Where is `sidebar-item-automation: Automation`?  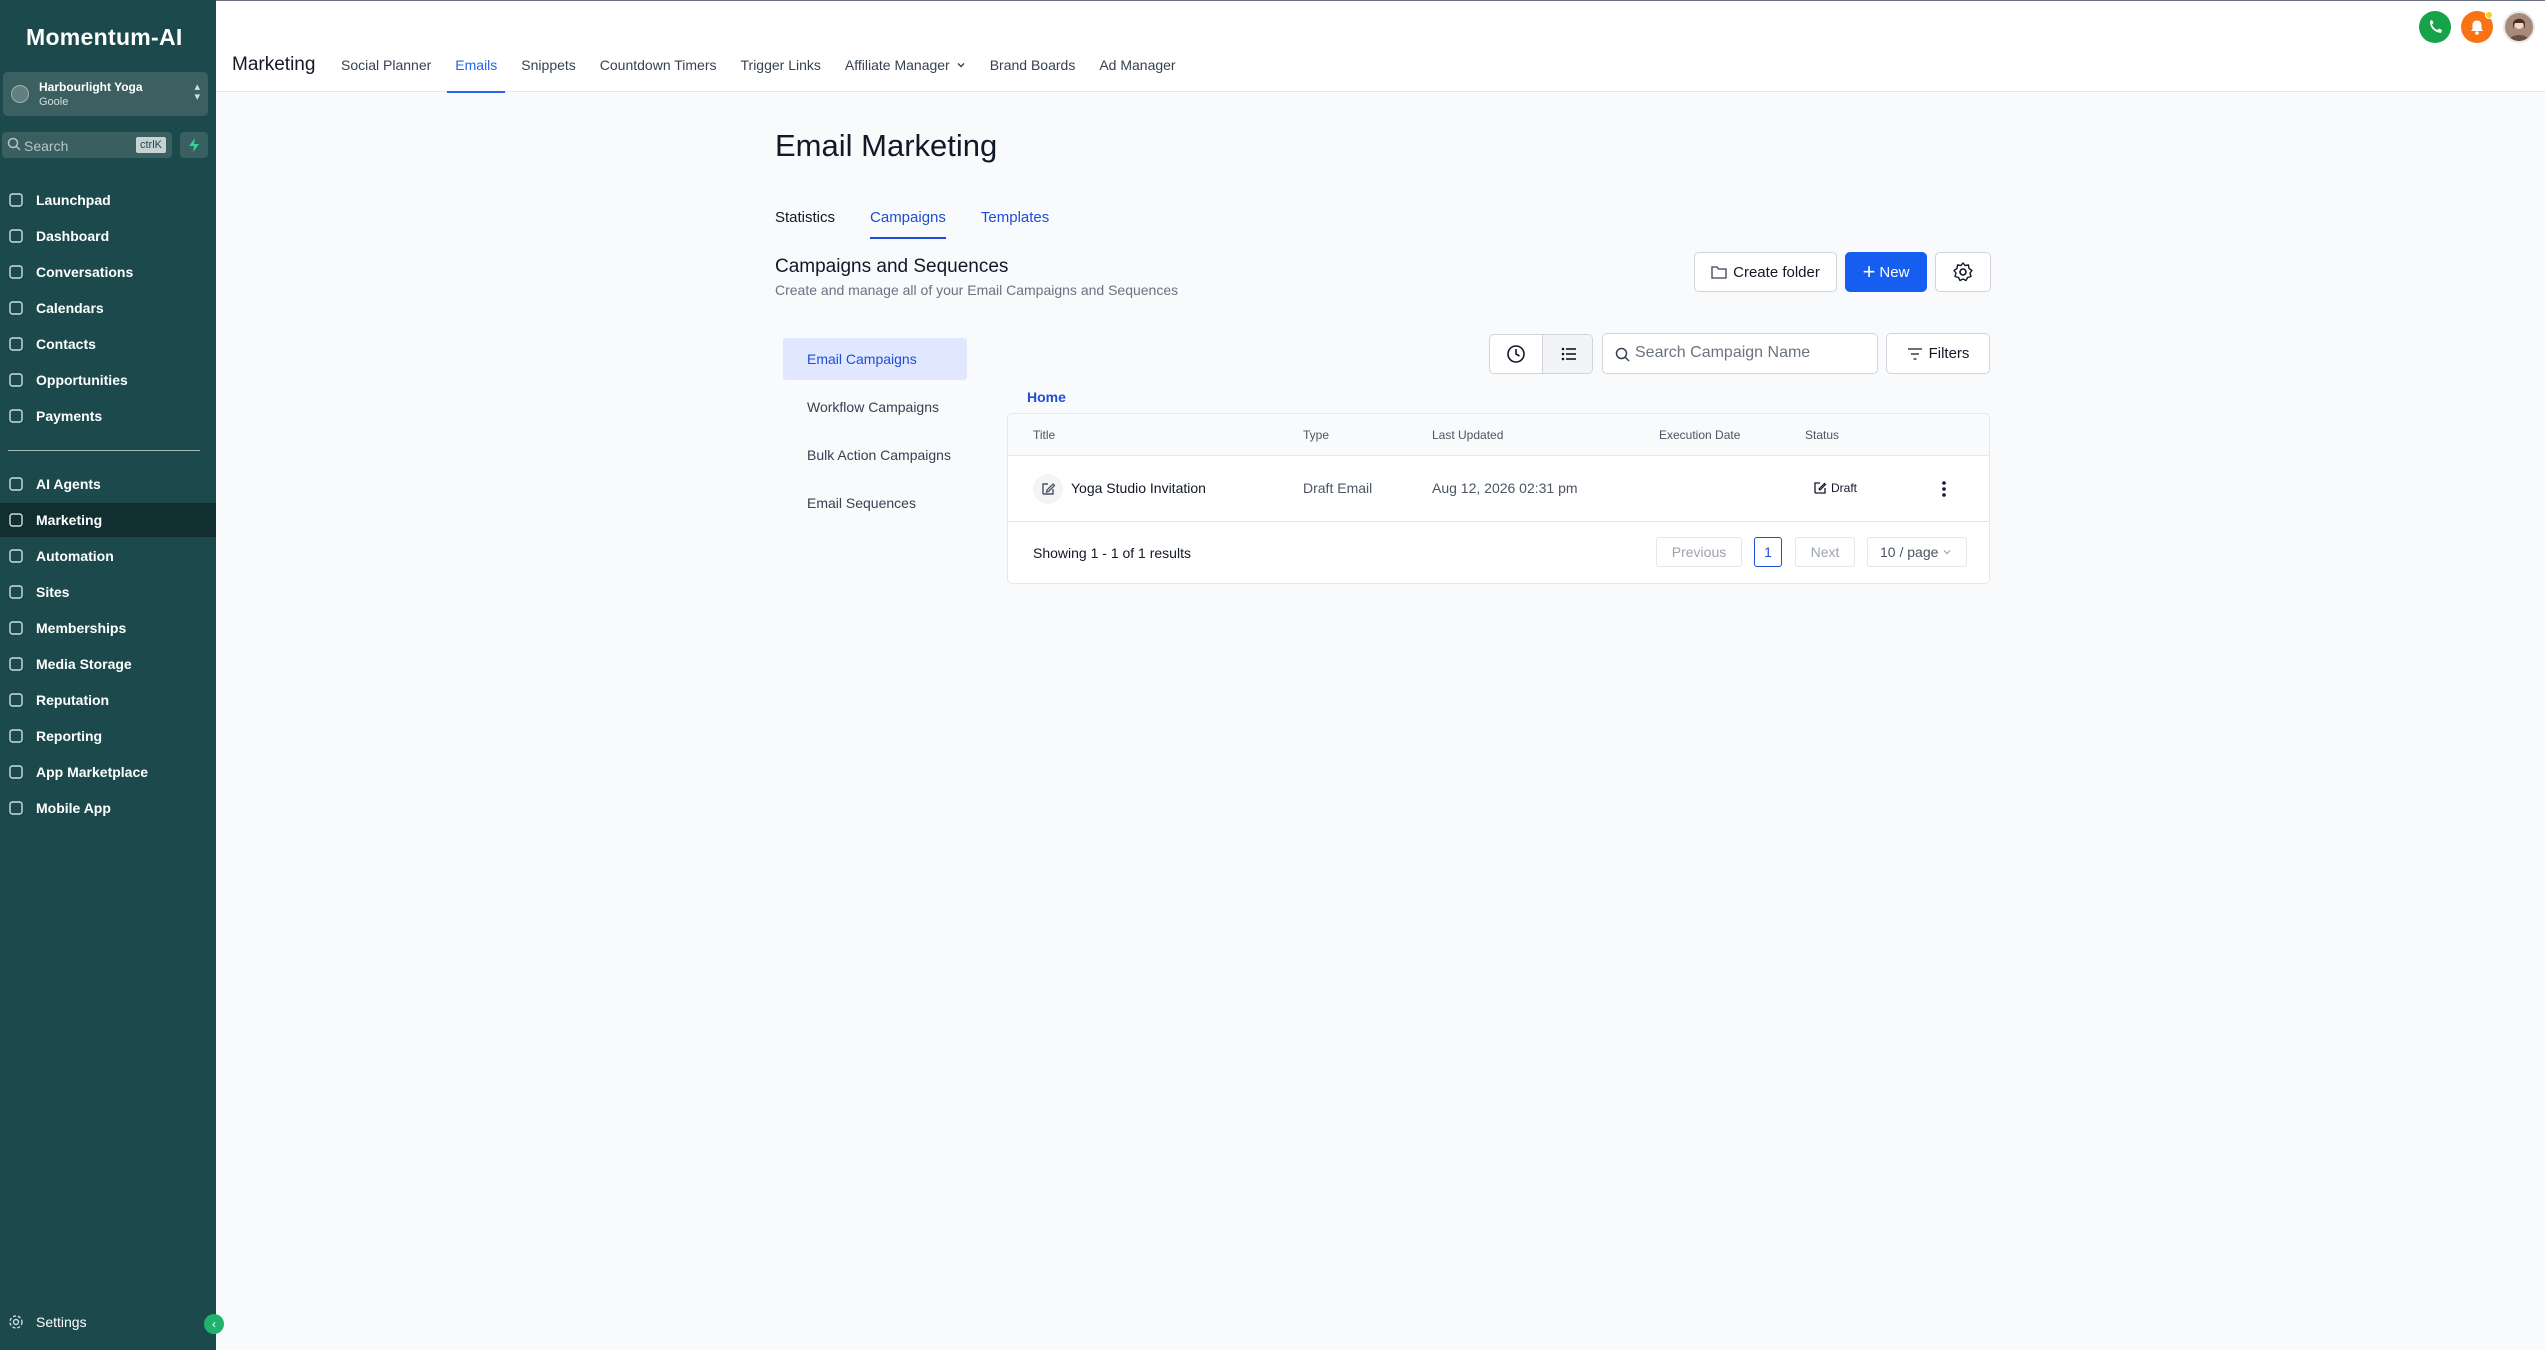
sidebar-item-automation: Automation is located at coordinates (108, 556).